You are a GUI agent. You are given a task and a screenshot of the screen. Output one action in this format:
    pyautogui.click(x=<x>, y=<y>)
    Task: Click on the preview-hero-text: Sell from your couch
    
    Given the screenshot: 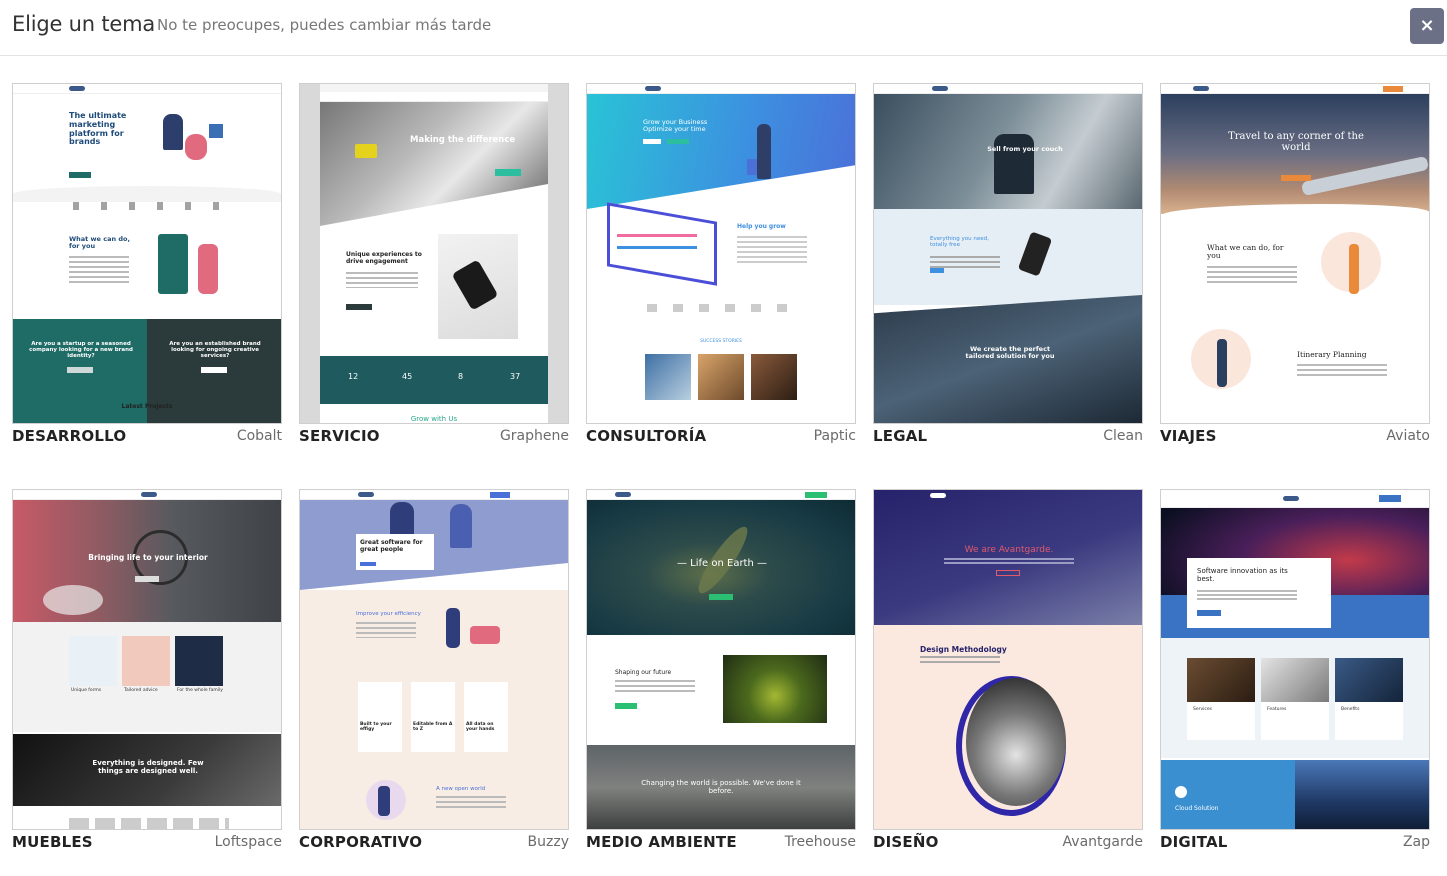 What is the action you would take?
    pyautogui.click(x=1025, y=149)
    